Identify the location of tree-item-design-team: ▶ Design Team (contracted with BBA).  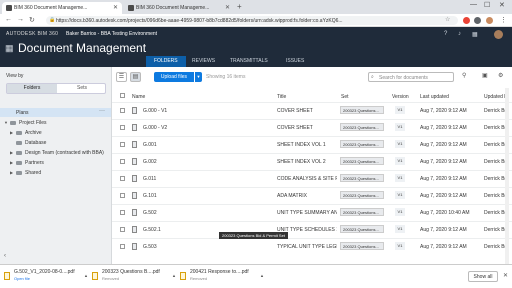
(57, 153).